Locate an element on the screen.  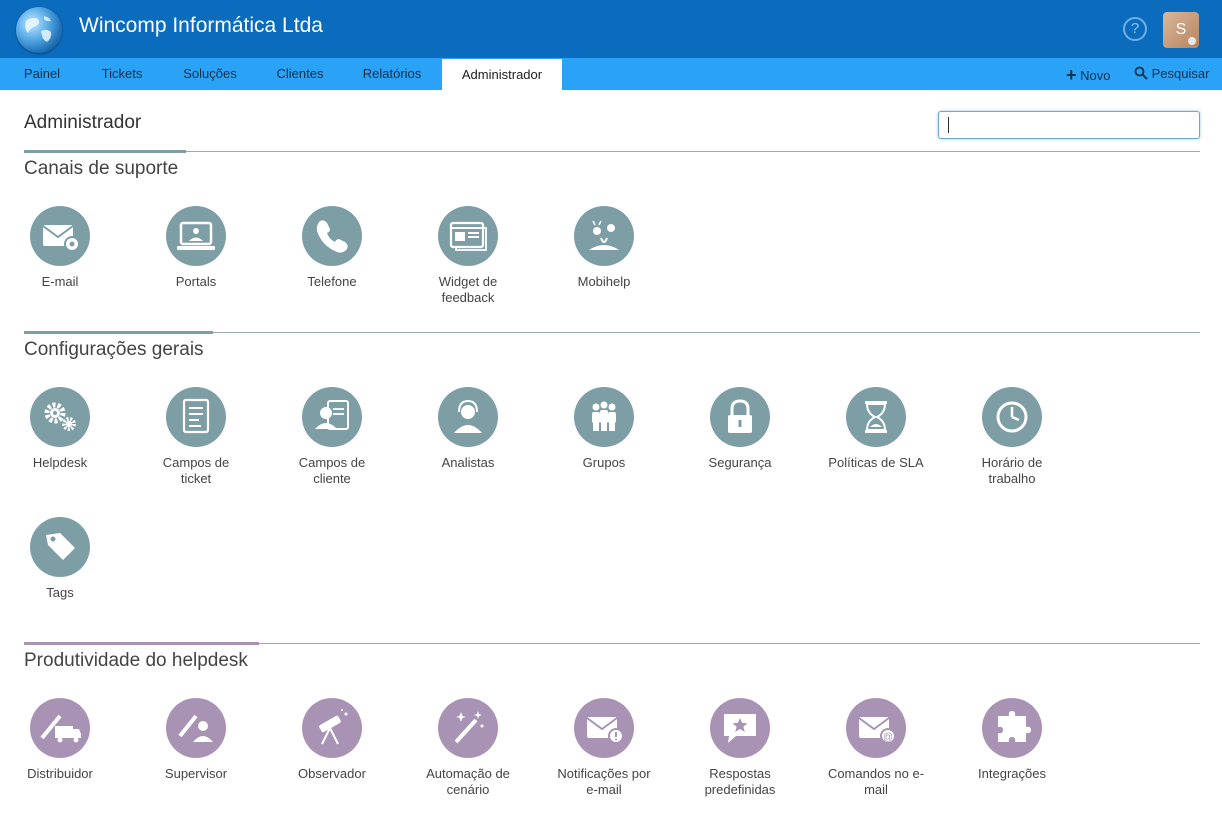
text-caret is located at coordinates (948, 125).